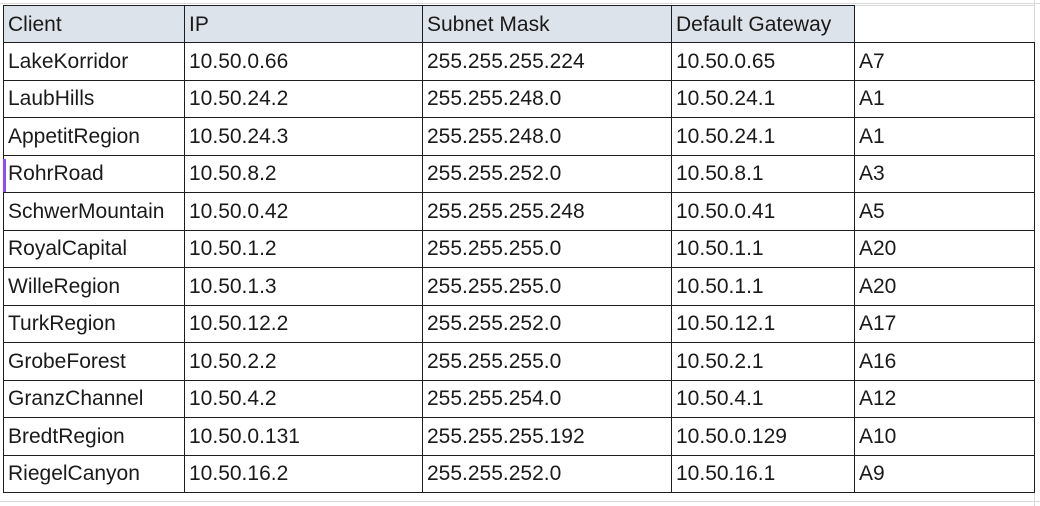  Describe the element at coordinates (94, 248) in the screenshot. I see `cell-client: RoyalCapital` at that location.